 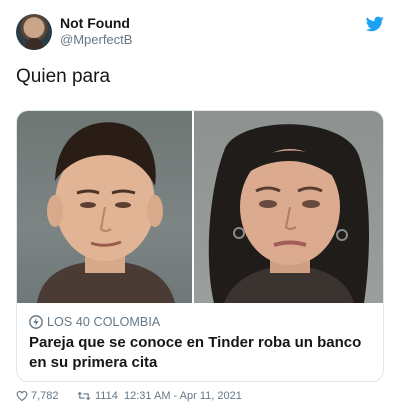 What do you see at coordinates (36, 322) in the screenshot?
I see `bolt-icon` at bounding box center [36, 322].